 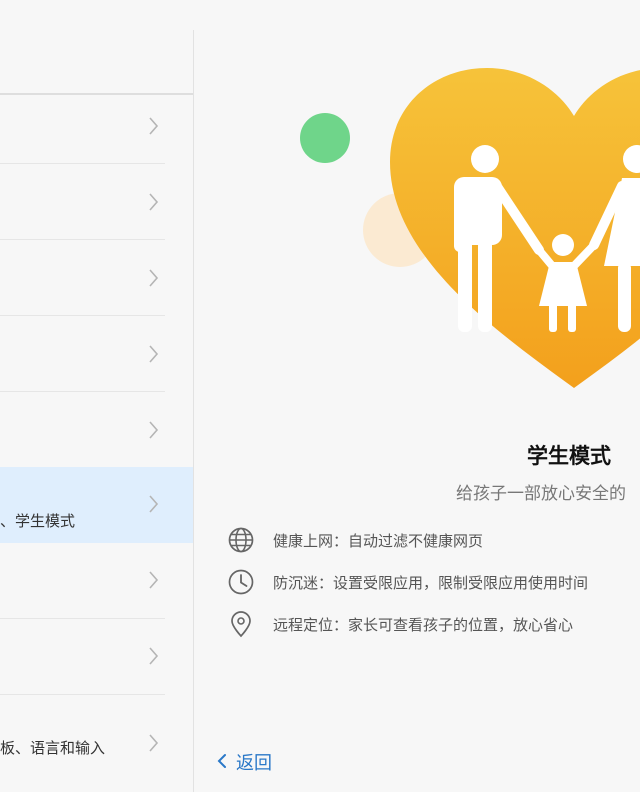 I want to click on feature-text: 健康上网：自动过滤不健康网页, so click(x=378, y=541).